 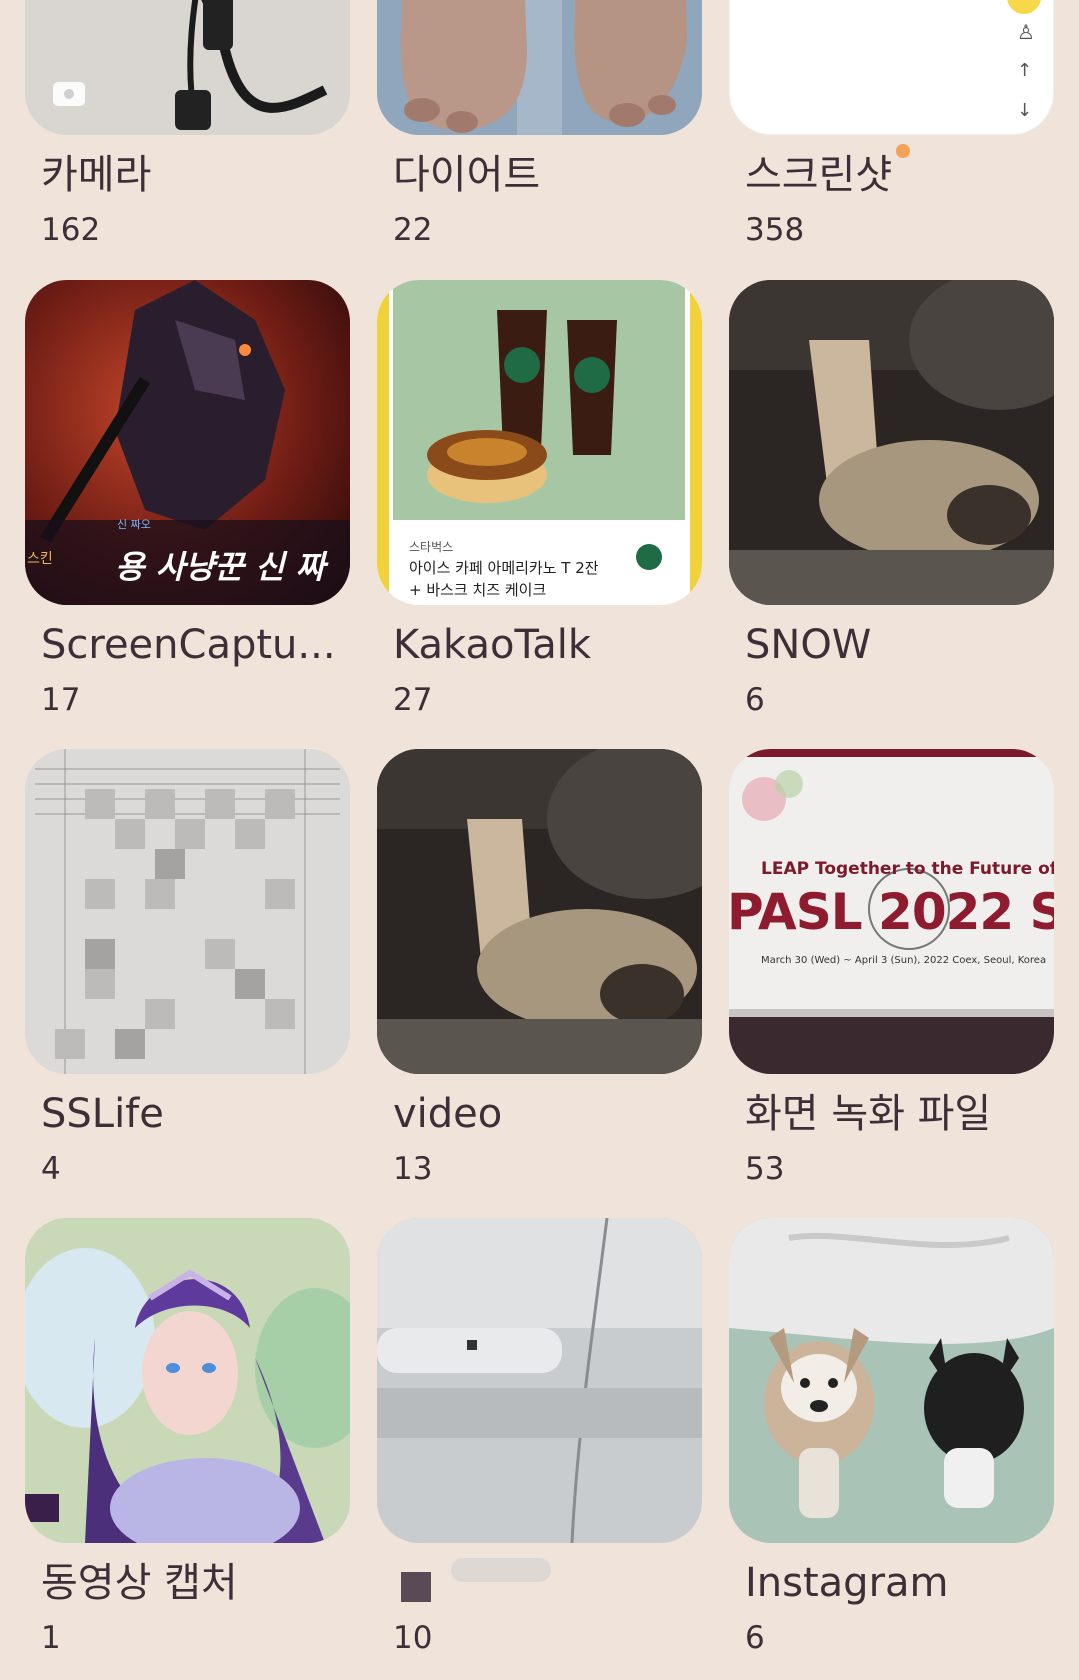 What do you see at coordinates (775, 230) in the screenshot?
I see `album-count: 358` at bounding box center [775, 230].